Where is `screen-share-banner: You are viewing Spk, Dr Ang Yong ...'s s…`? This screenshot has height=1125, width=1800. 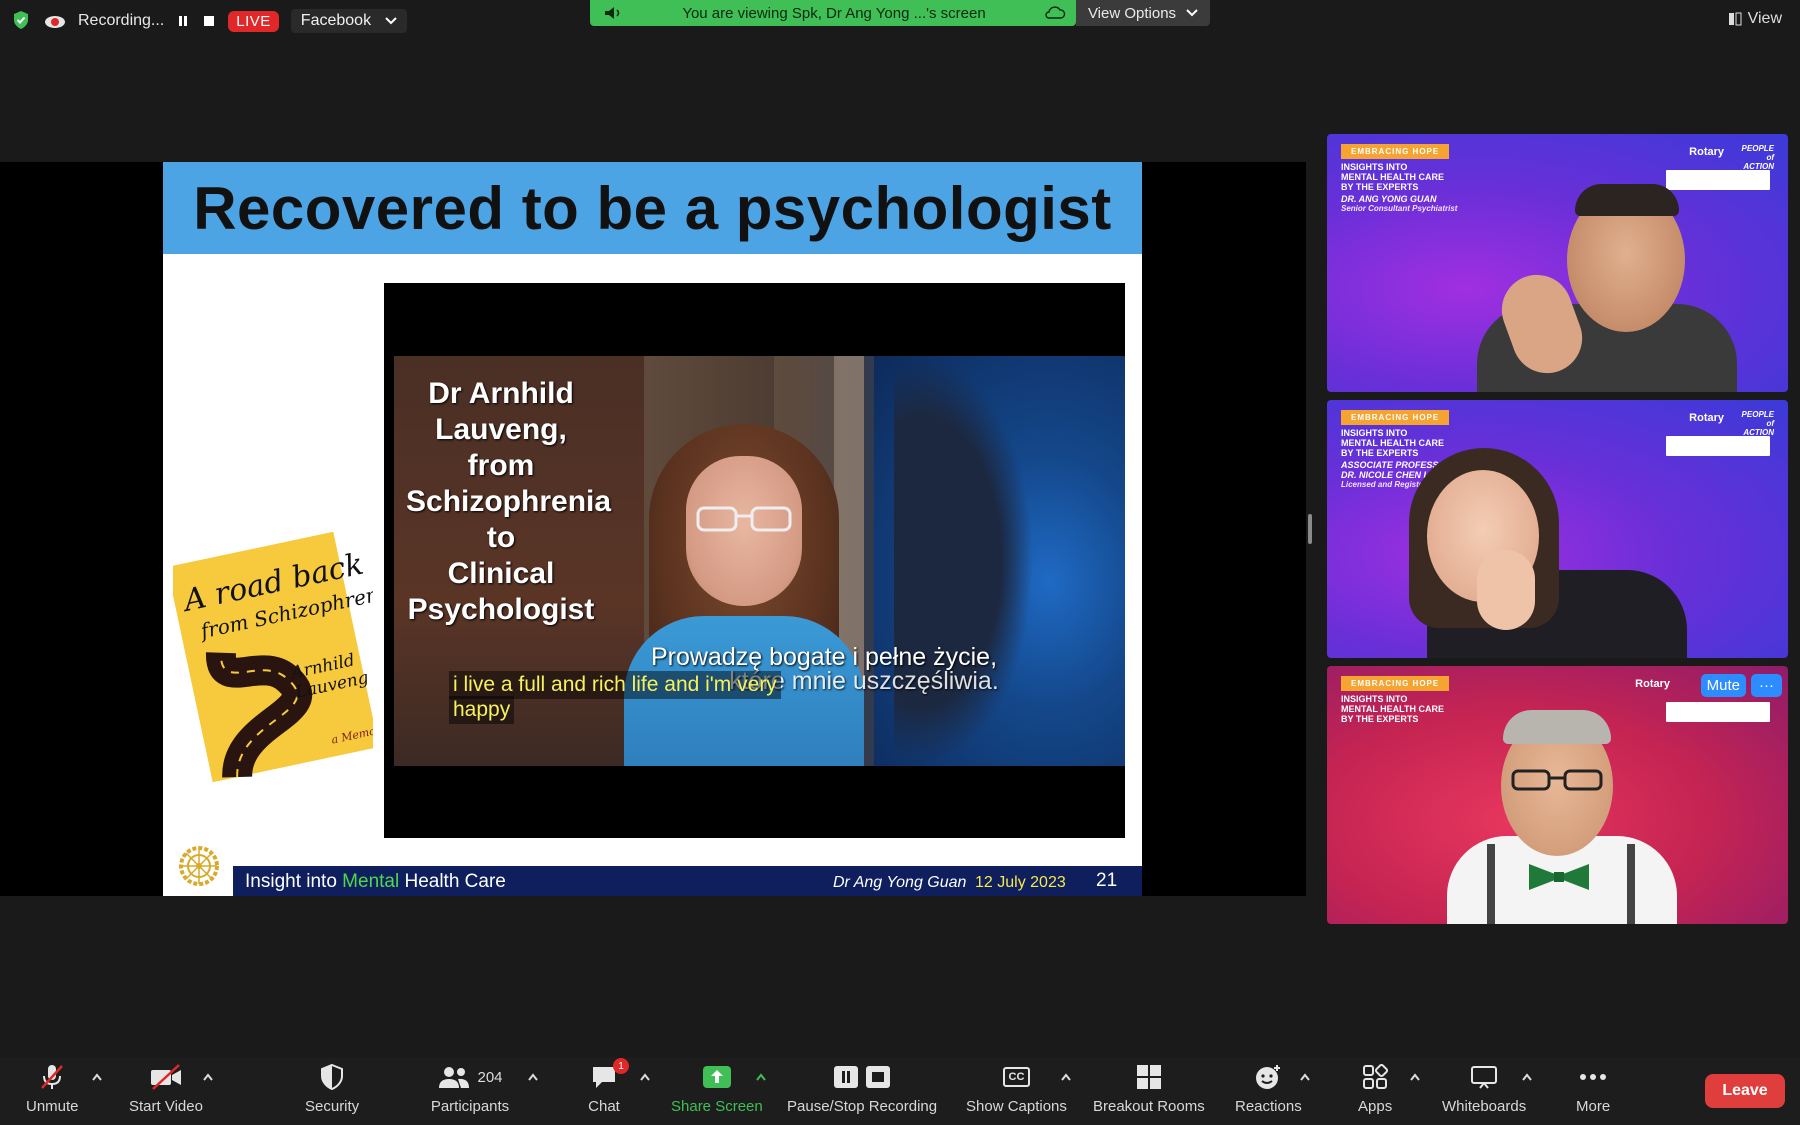
screen-share-banner: You are viewing Spk, Dr Ang Yong ...'s s… is located at coordinates (833, 13).